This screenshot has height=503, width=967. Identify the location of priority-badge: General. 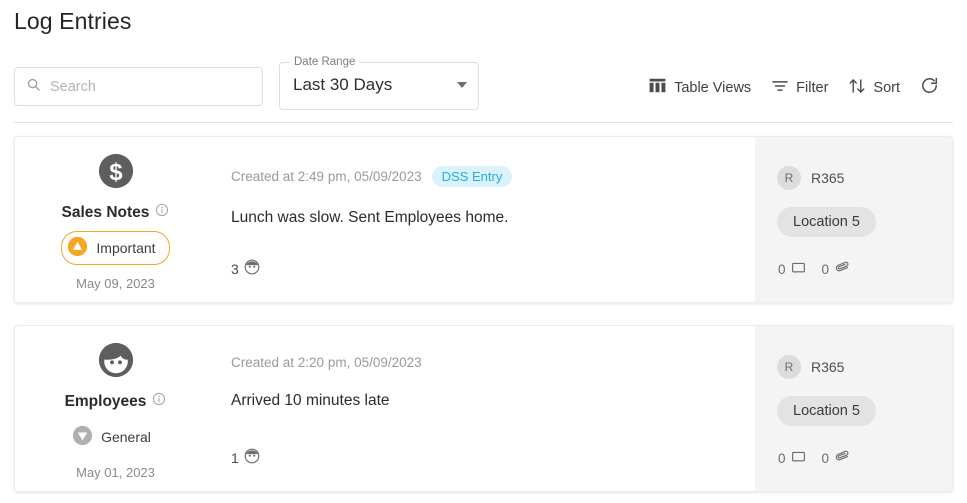
(115, 437).